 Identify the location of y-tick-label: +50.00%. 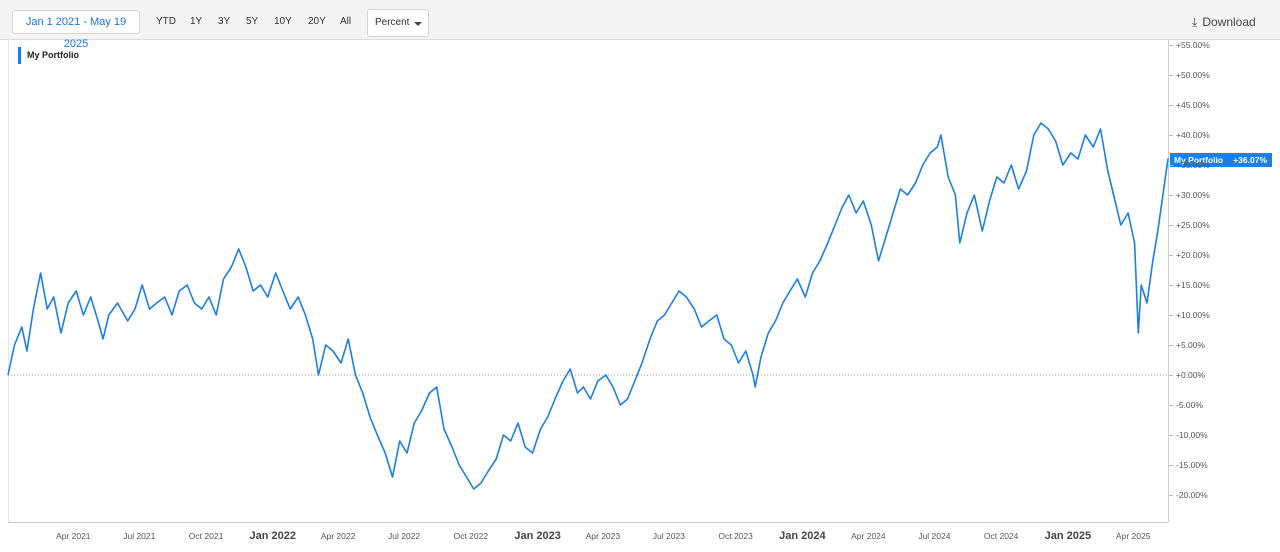
(1193, 75).